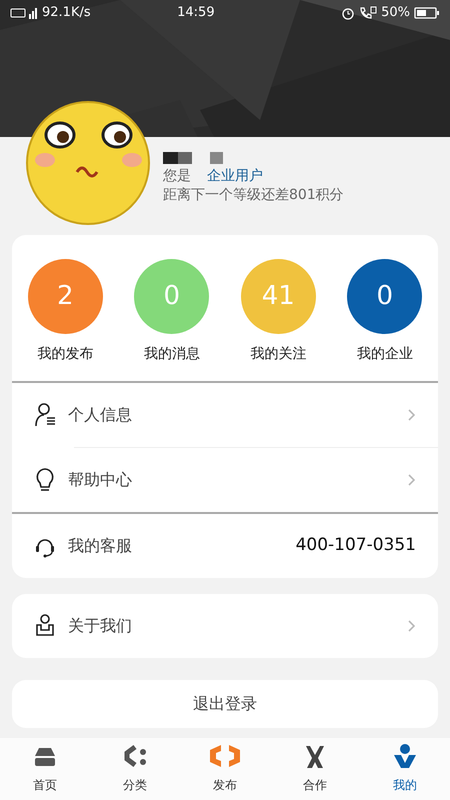 This screenshot has width=450, height=800. What do you see at coordinates (427, 13) in the screenshot?
I see `battery-icon` at bounding box center [427, 13].